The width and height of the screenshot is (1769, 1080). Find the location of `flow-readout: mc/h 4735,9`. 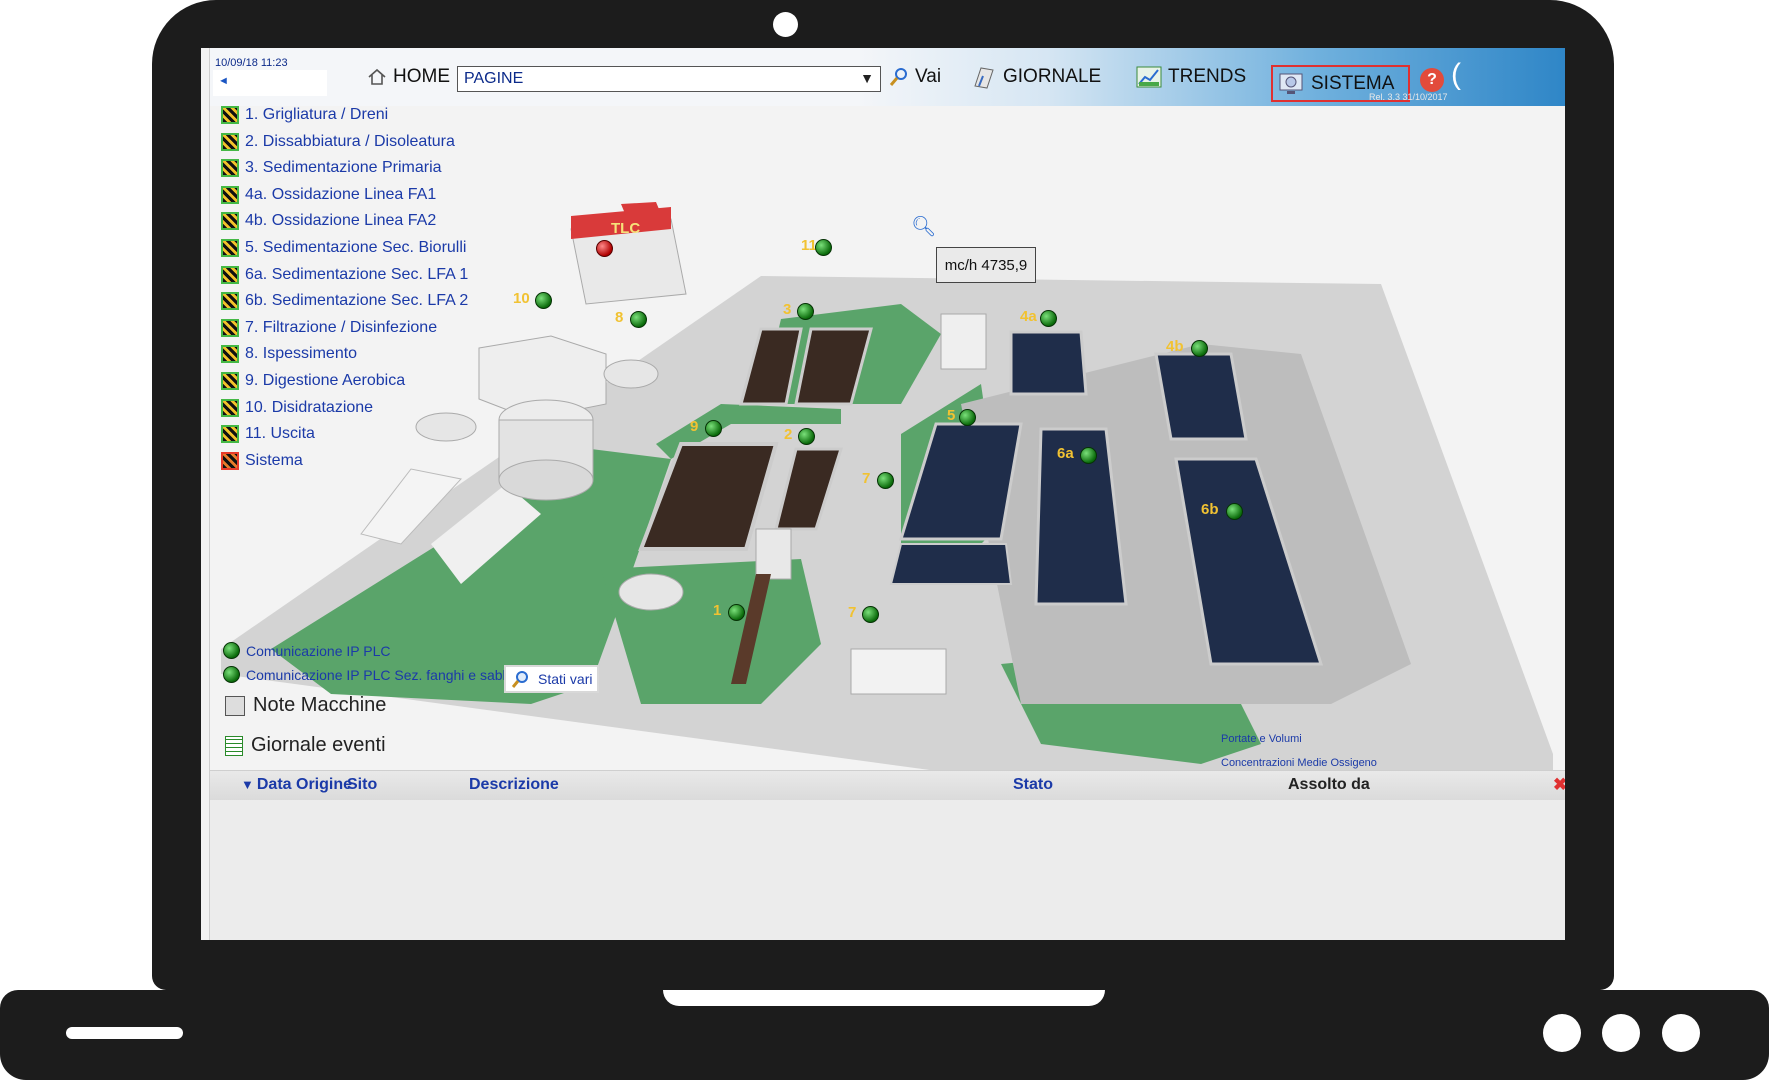

flow-readout: mc/h 4735,9 is located at coordinates (986, 265).